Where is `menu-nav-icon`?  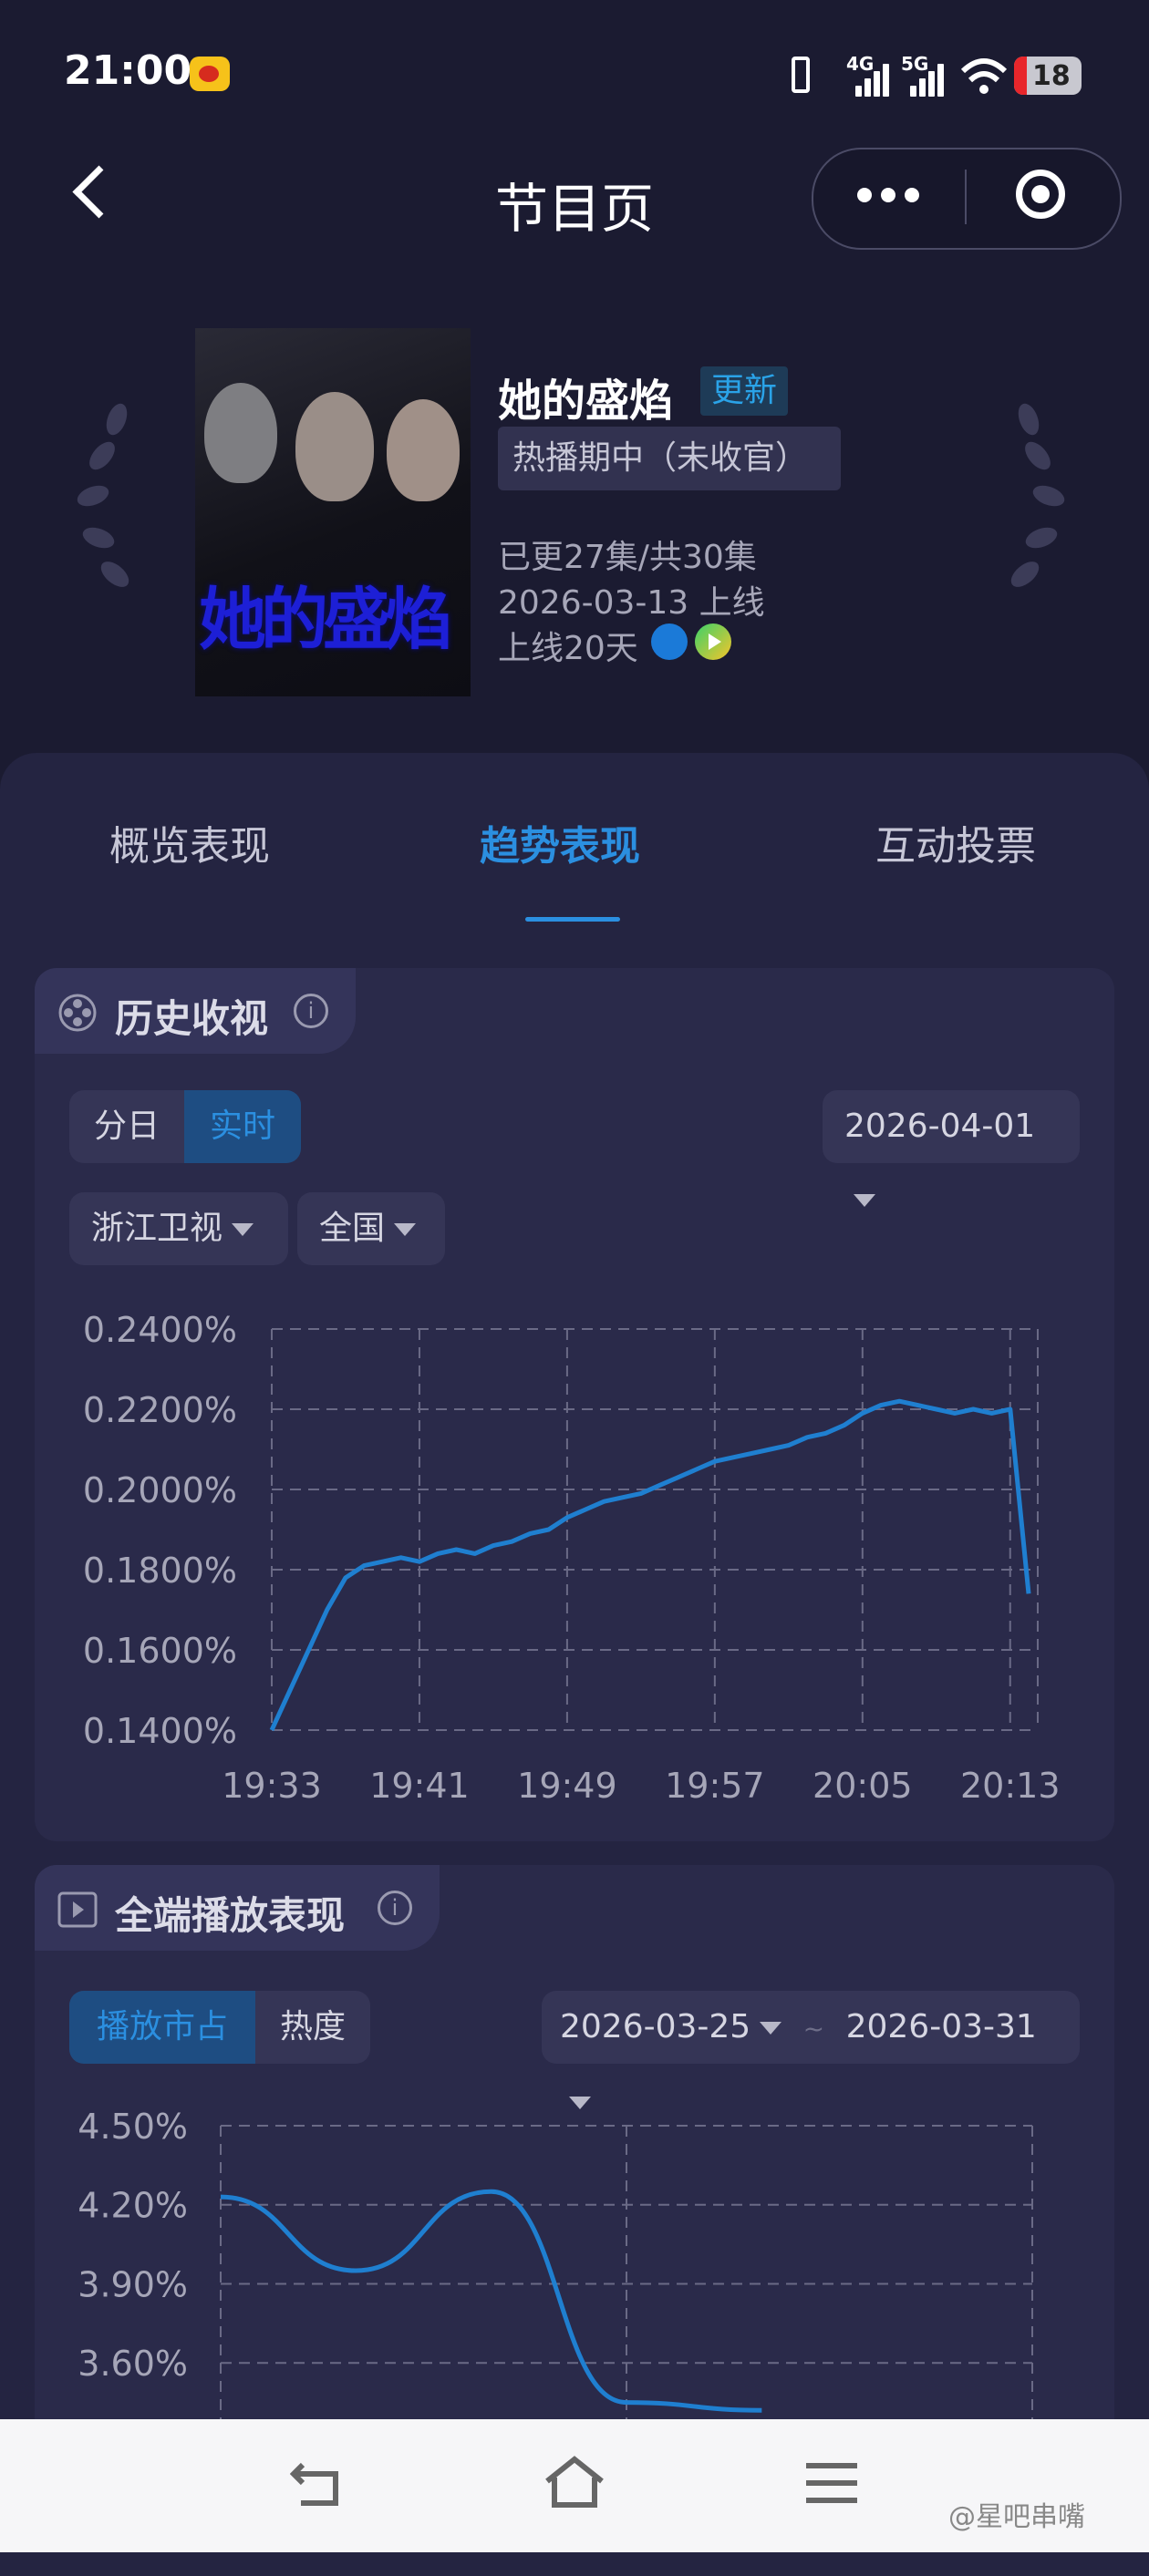
menu-nav-icon is located at coordinates (831, 2483).